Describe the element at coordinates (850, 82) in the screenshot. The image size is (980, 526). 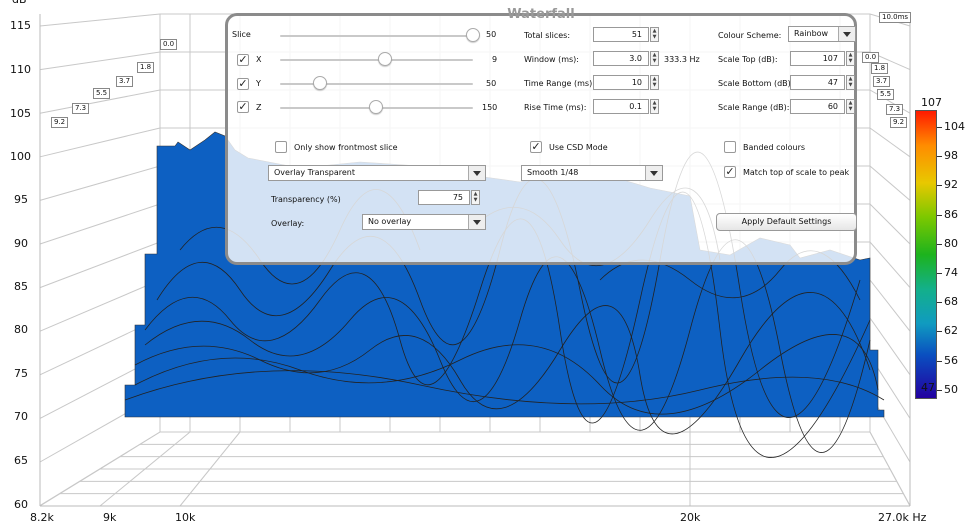
I see `scale-bottom-stepper: ▲ ▼` at that location.